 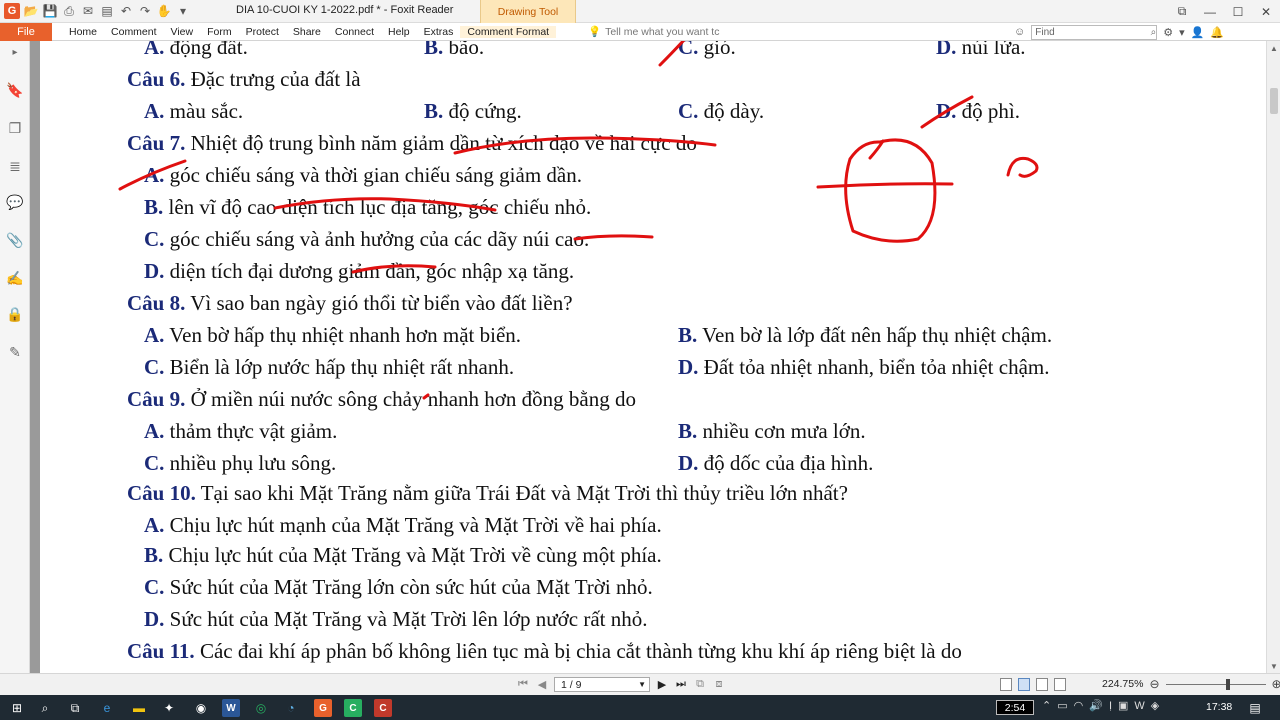 I want to click on page-dropdown-icon: ▼, so click(x=642, y=684).